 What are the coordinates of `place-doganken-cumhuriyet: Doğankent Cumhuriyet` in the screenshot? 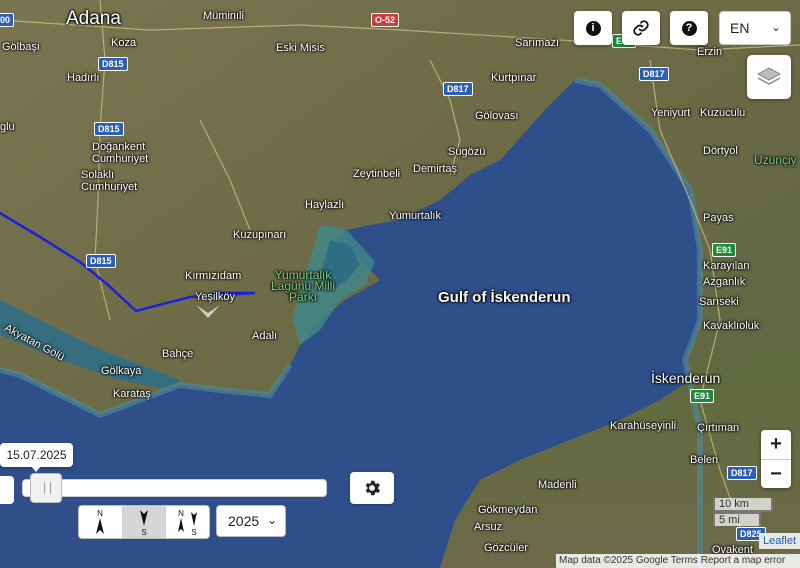 It's located at (120, 153).